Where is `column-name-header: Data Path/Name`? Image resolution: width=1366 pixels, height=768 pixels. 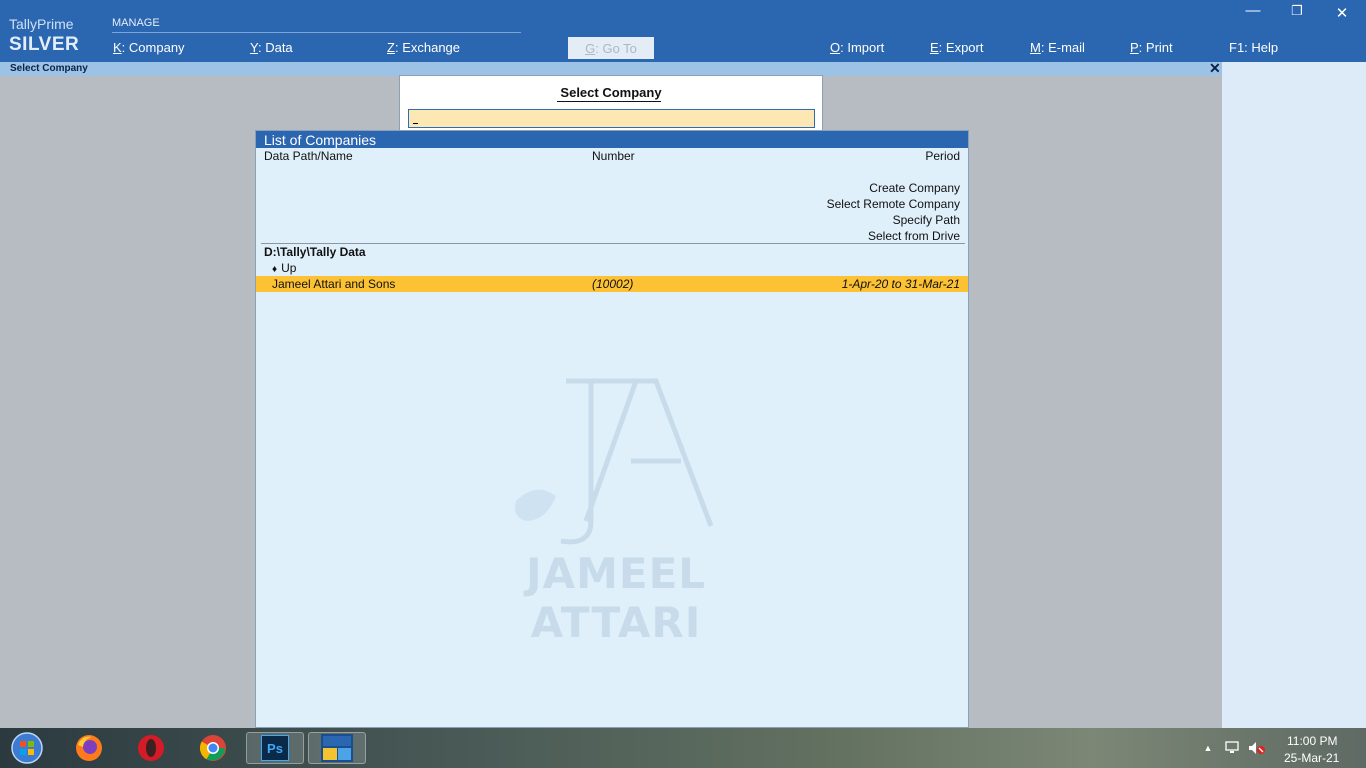
column-name-header: Data Path/Name is located at coordinates (308, 156).